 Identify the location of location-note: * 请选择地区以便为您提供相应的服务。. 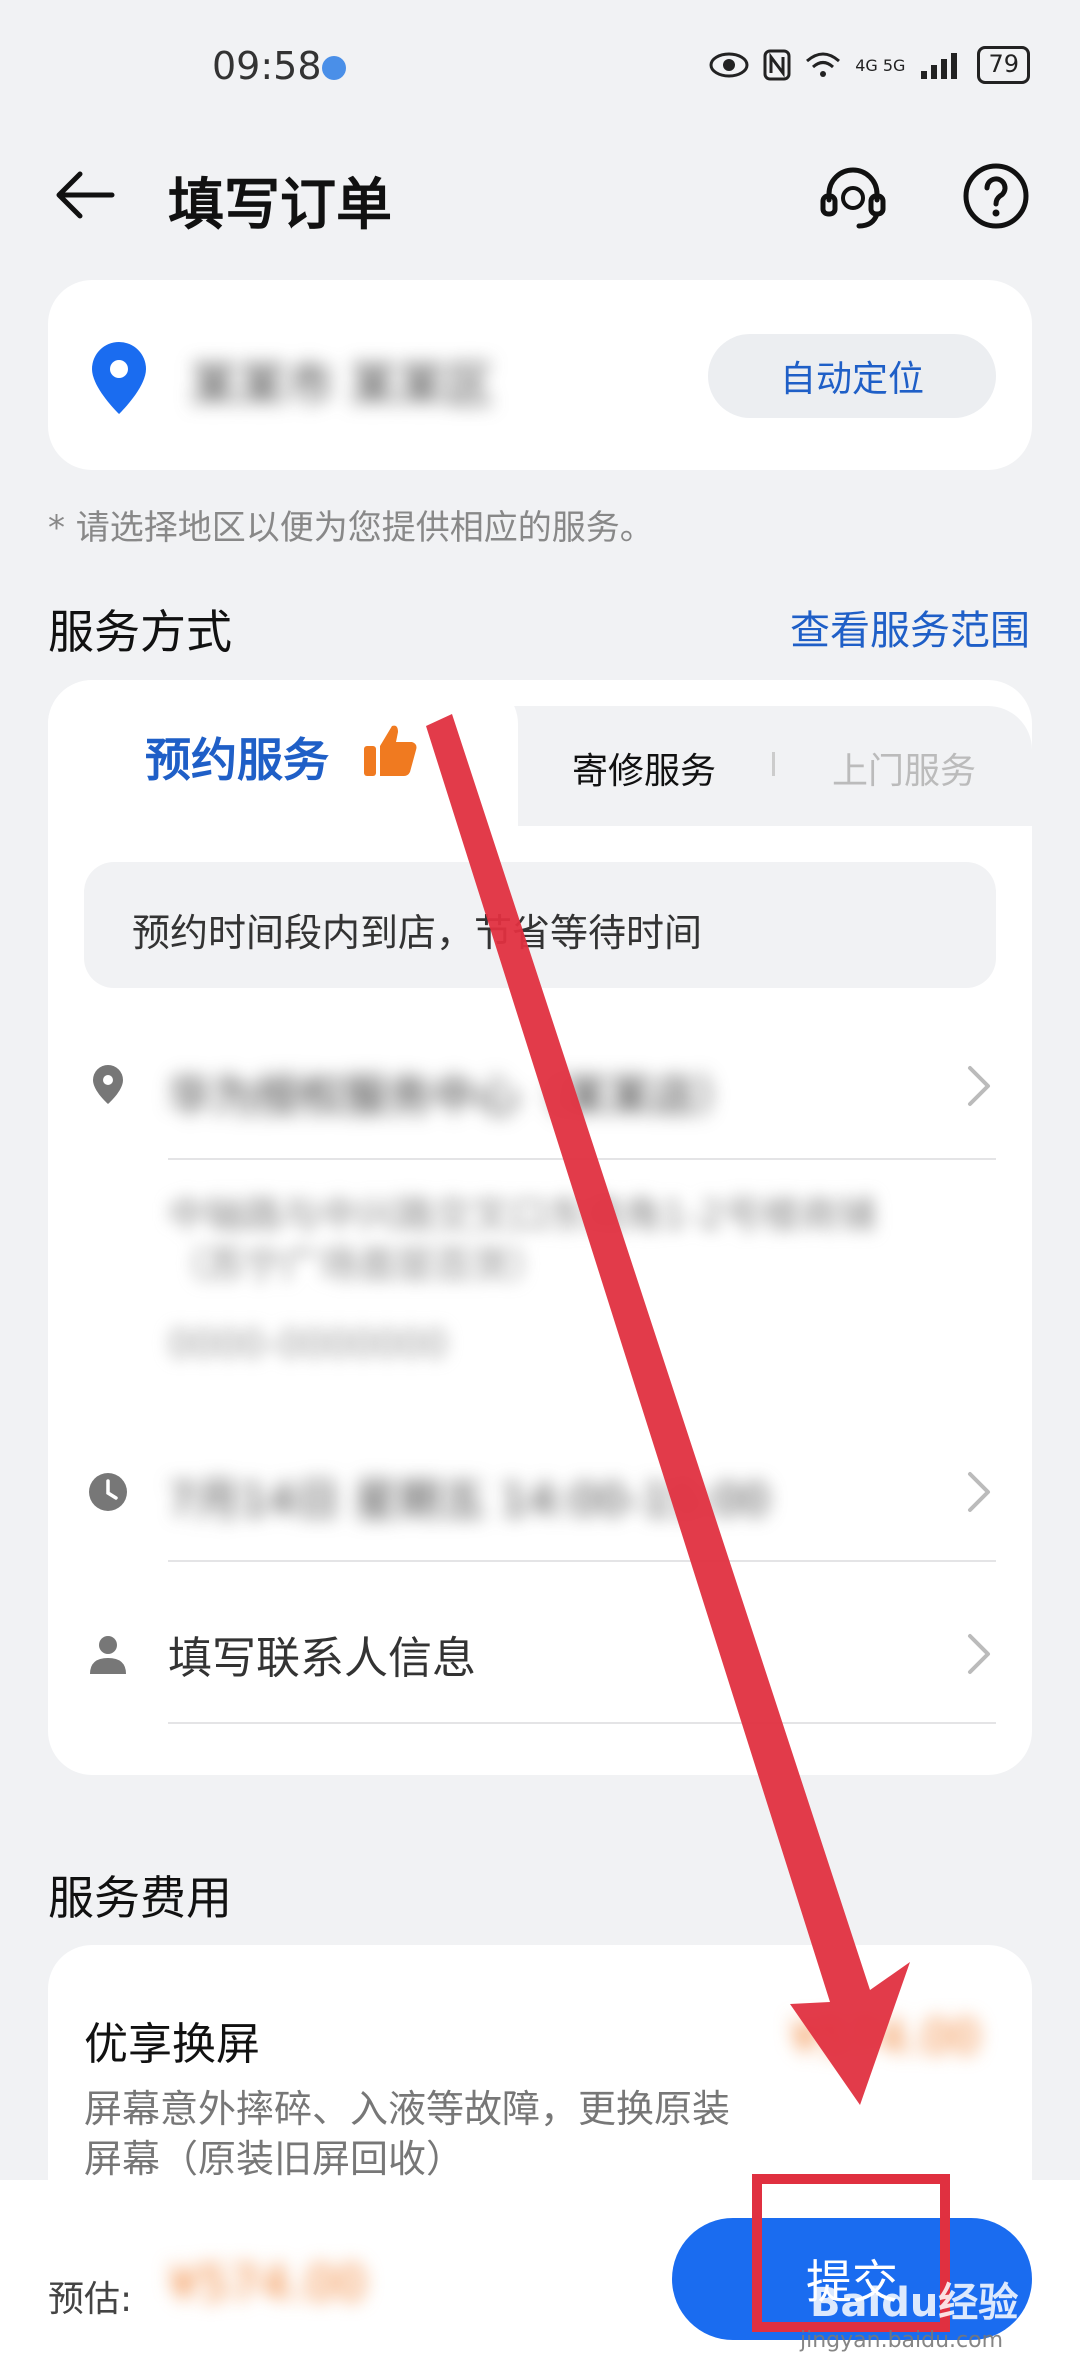
(351, 528).